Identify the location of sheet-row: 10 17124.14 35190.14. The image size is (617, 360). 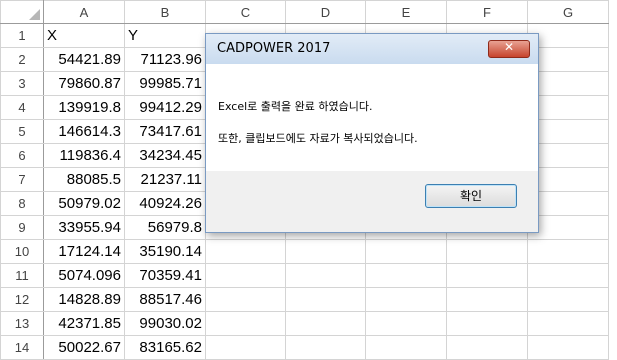
(304, 251).